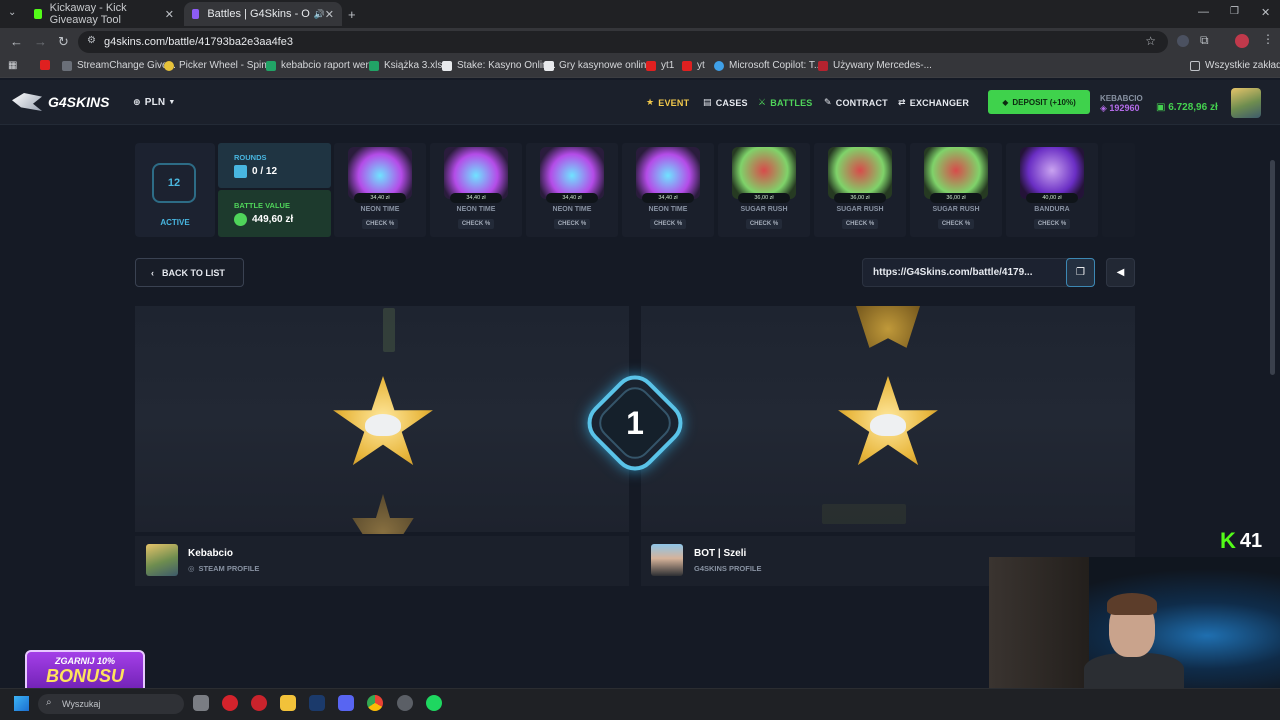 The width and height of the screenshot is (1280, 720). Describe the element at coordinates (1228, 540) in the screenshot. I see `kick-logo-icon: K` at that location.